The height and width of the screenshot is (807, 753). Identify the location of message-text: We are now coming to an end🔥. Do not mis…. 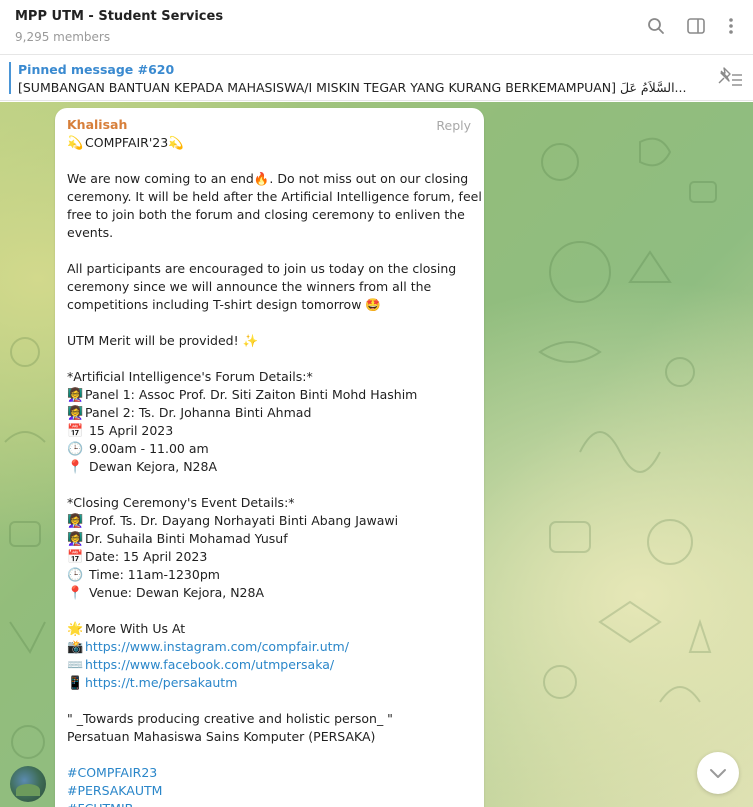
(268, 178).